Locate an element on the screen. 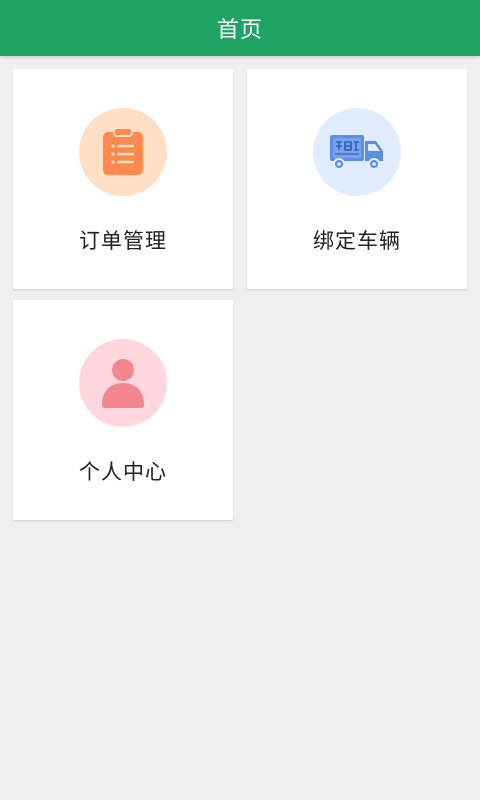 The image size is (480, 800). bind-vehicle-card: 绑定车辆 is located at coordinates (357, 179).